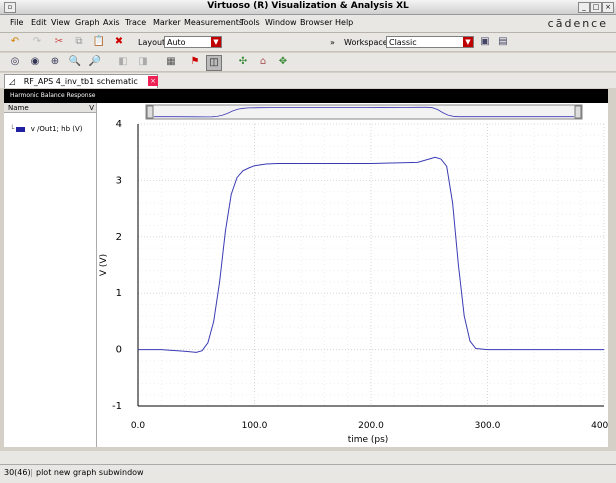  What do you see at coordinates (485, 42) in the screenshot?
I see `workspace-save-icon: ▣` at bounding box center [485, 42].